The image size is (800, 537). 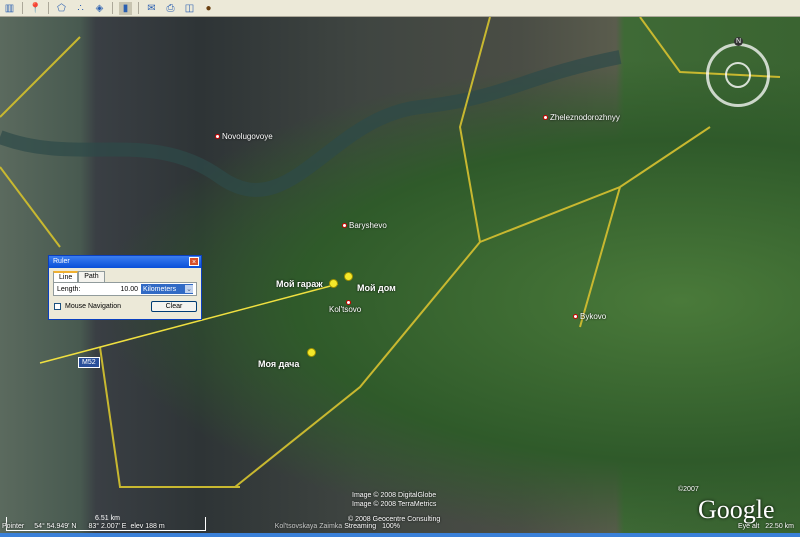 I want to click on toolbar: ▥ 📍 ⬠ ∴ ◈ ▮ ✉ ⎙ ◫ ●, so click(x=400, y=8).